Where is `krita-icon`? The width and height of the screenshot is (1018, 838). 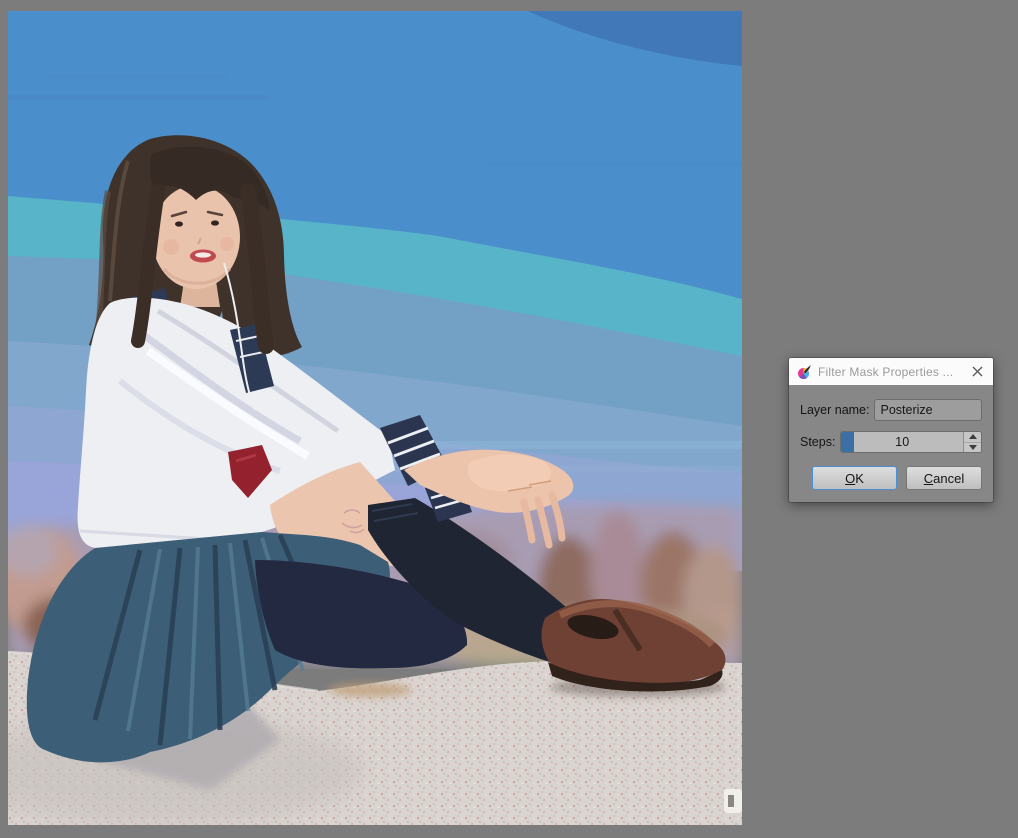 krita-icon is located at coordinates (804, 372).